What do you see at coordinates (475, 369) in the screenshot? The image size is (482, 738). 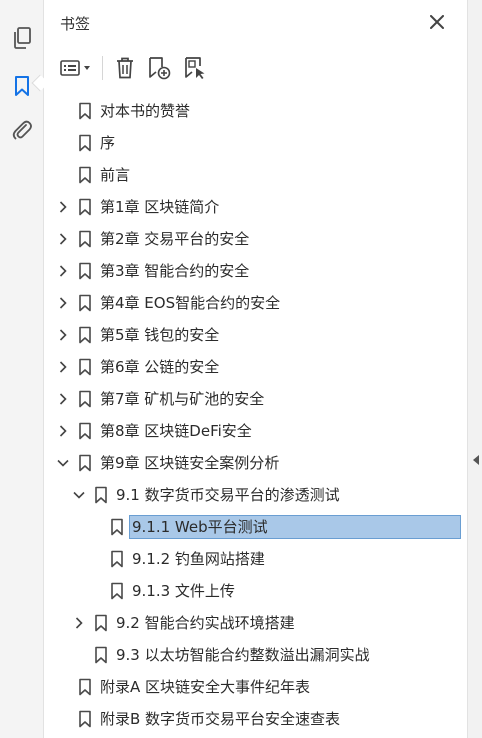 I see `document-edge` at bounding box center [475, 369].